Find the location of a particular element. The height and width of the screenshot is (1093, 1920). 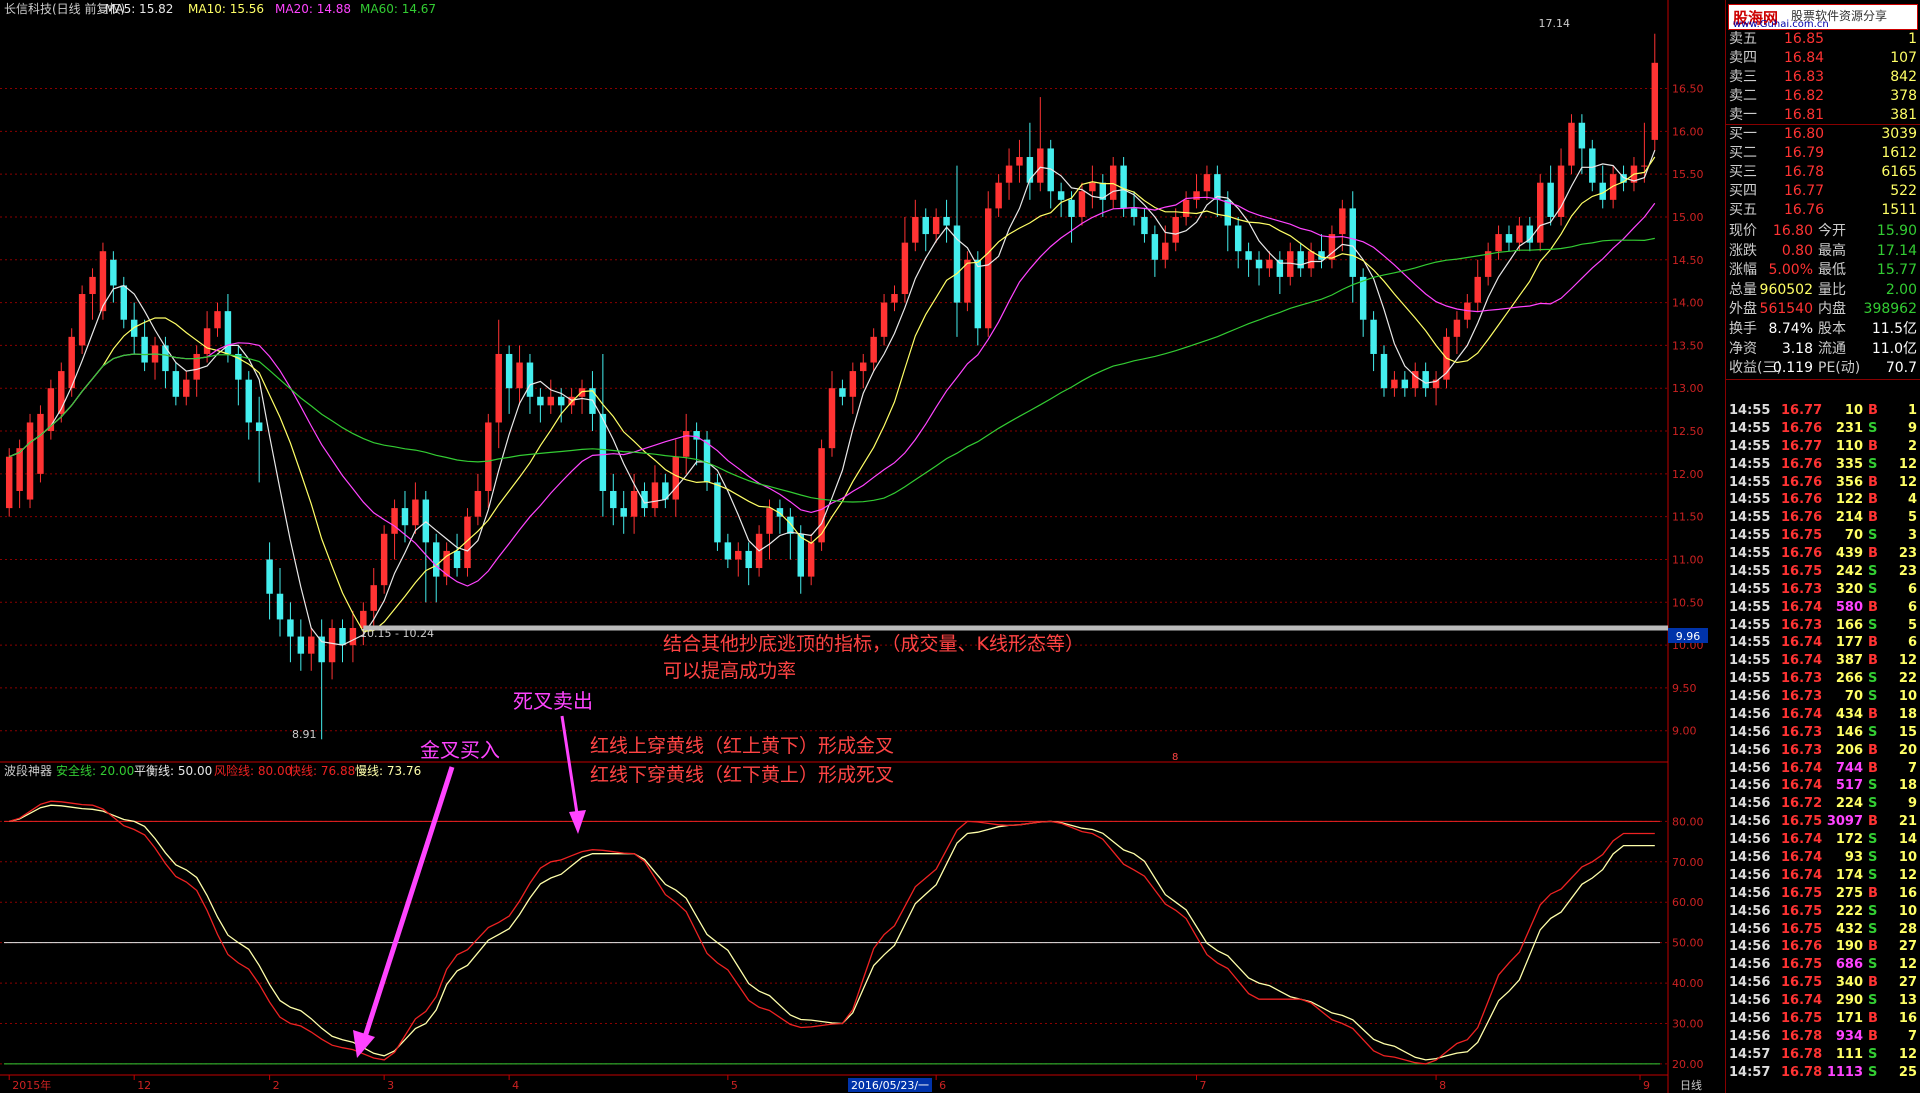

stat-key: 内盘 is located at coordinates (1832, 309).